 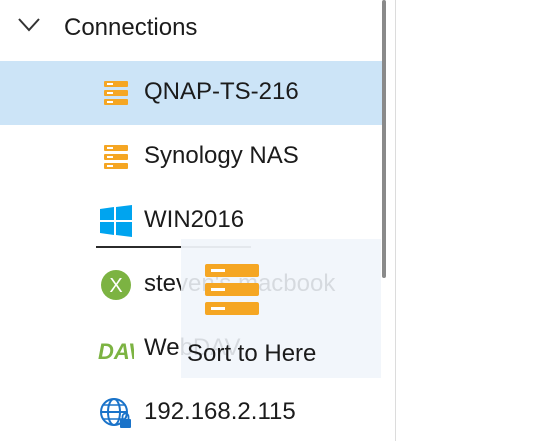 I want to click on xbox-x-icon: X, so click(x=116, y=285).